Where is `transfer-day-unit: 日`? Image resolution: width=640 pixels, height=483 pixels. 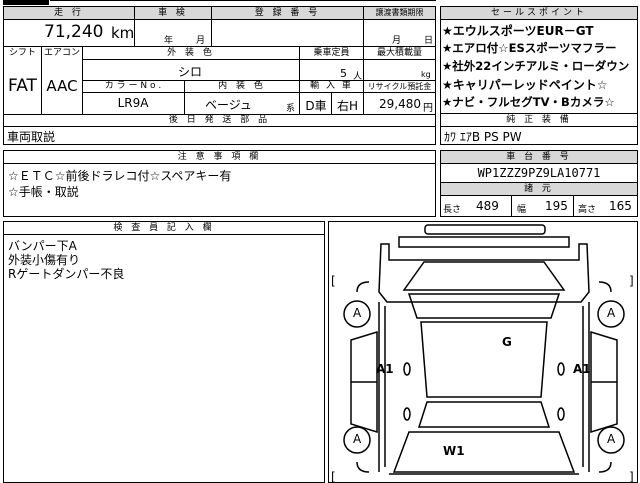 transfer-day-unit: 日 is located at coordinates (429, 41).